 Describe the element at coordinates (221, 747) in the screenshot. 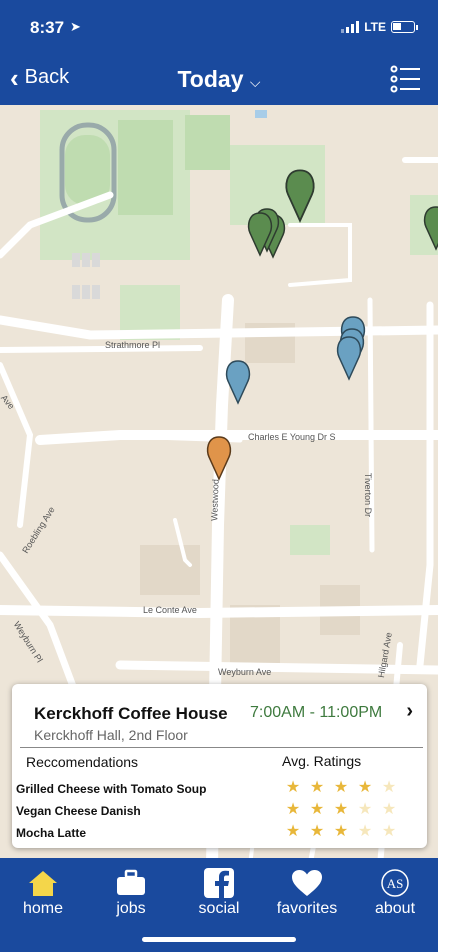

I see `divider` at that location.